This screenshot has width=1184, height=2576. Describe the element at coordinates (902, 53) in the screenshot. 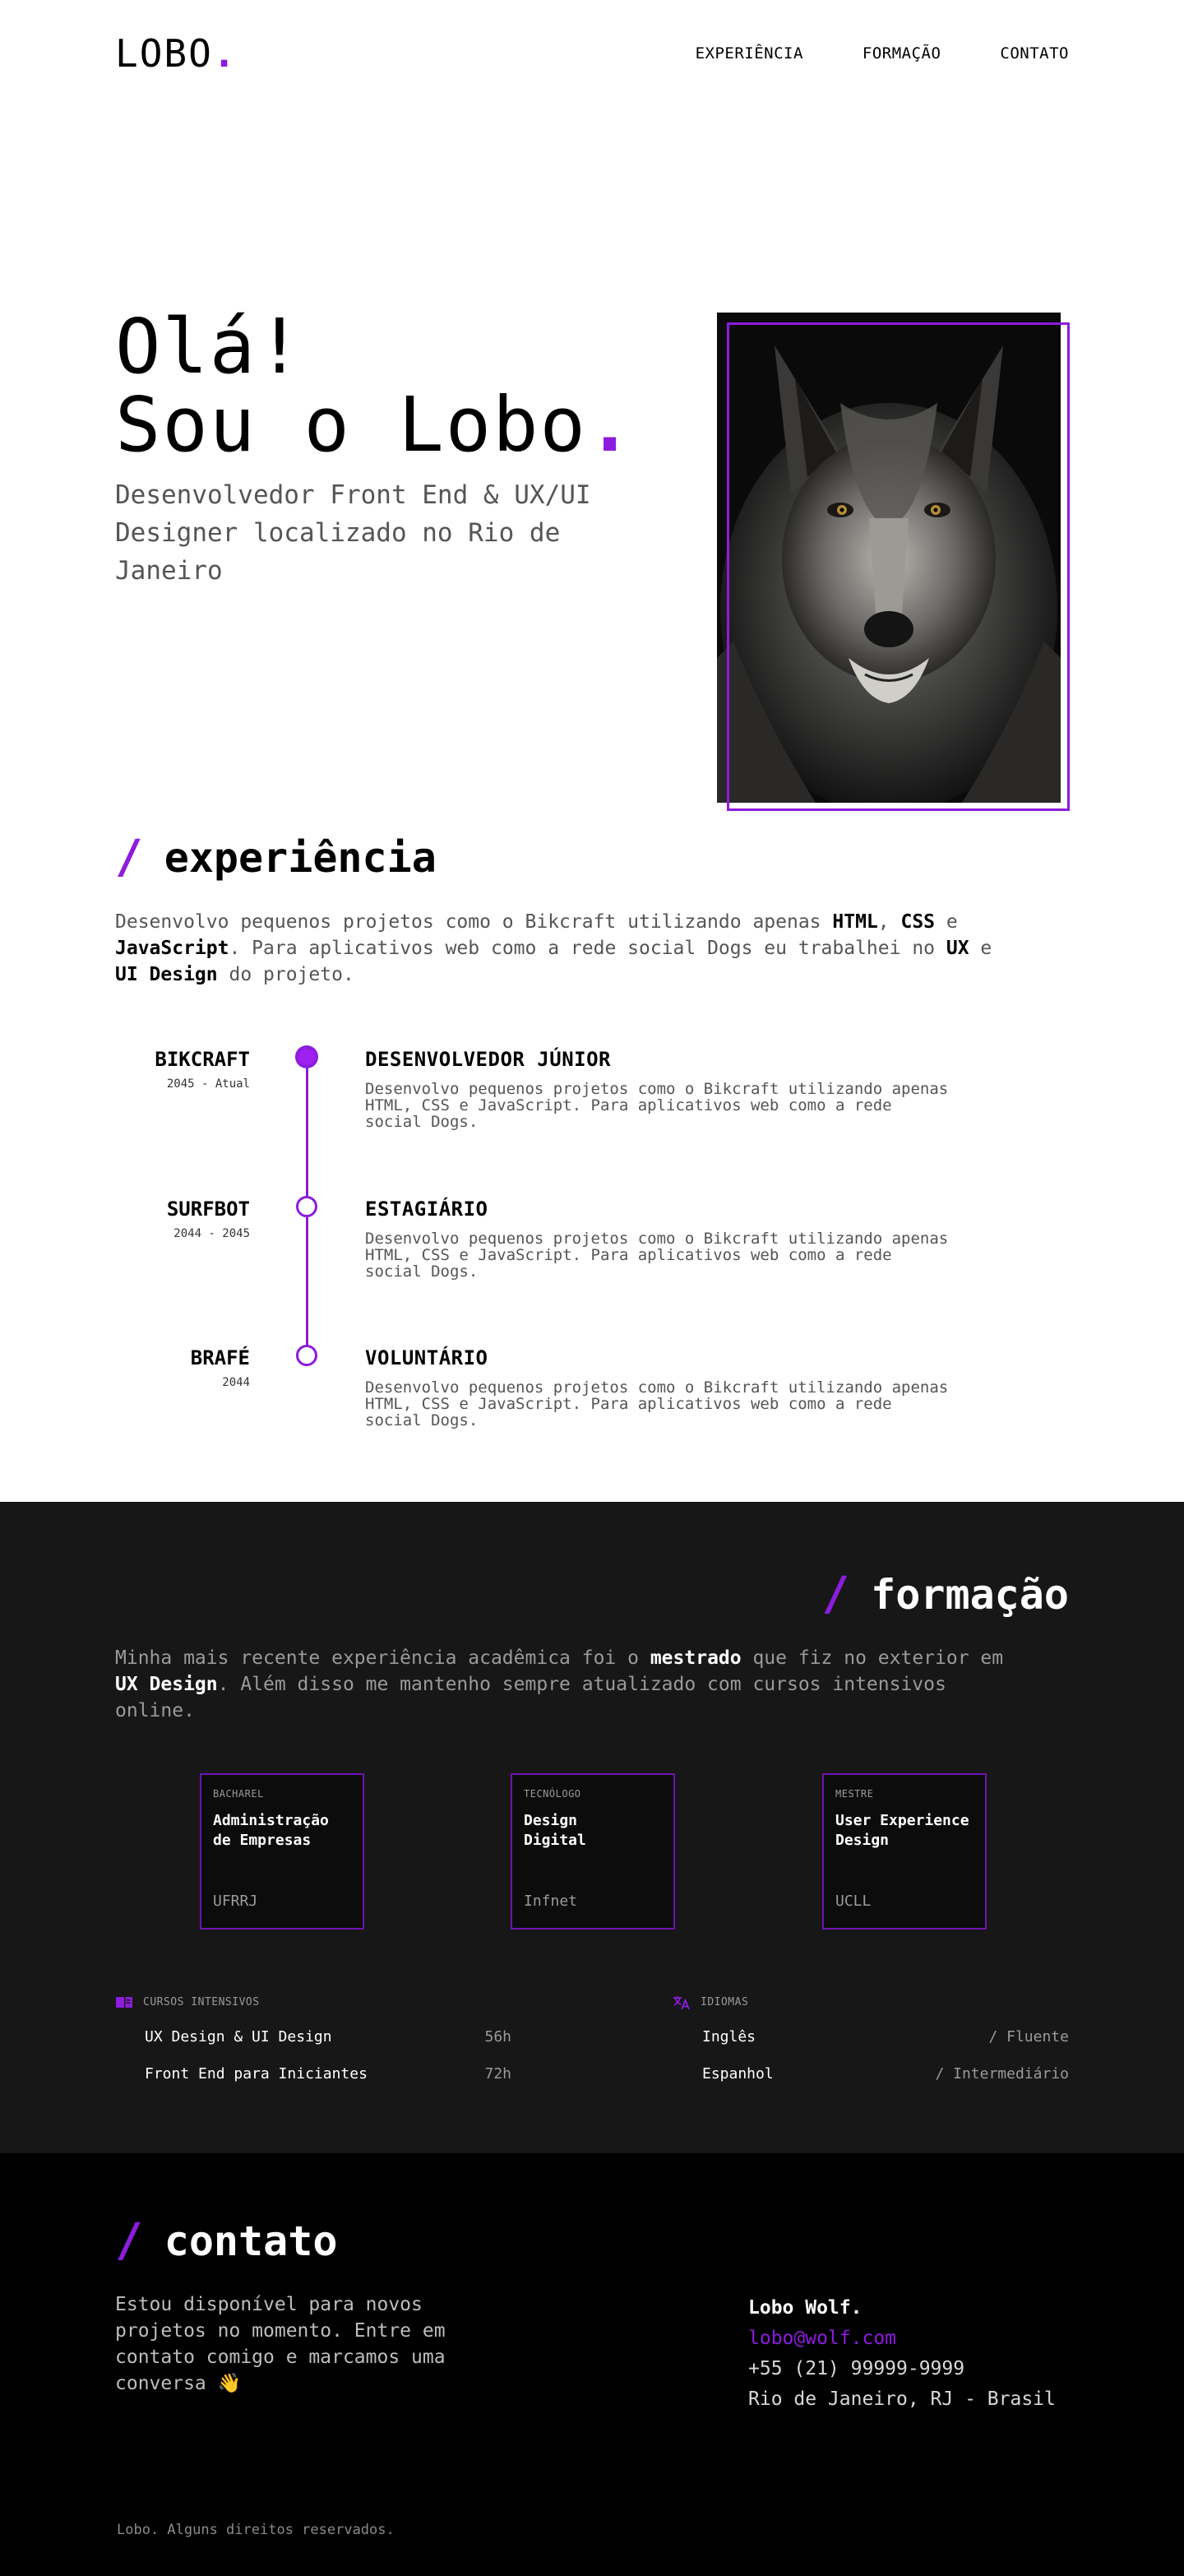

I see `nav-link-formacao: FORMAÇÃO` at that location.